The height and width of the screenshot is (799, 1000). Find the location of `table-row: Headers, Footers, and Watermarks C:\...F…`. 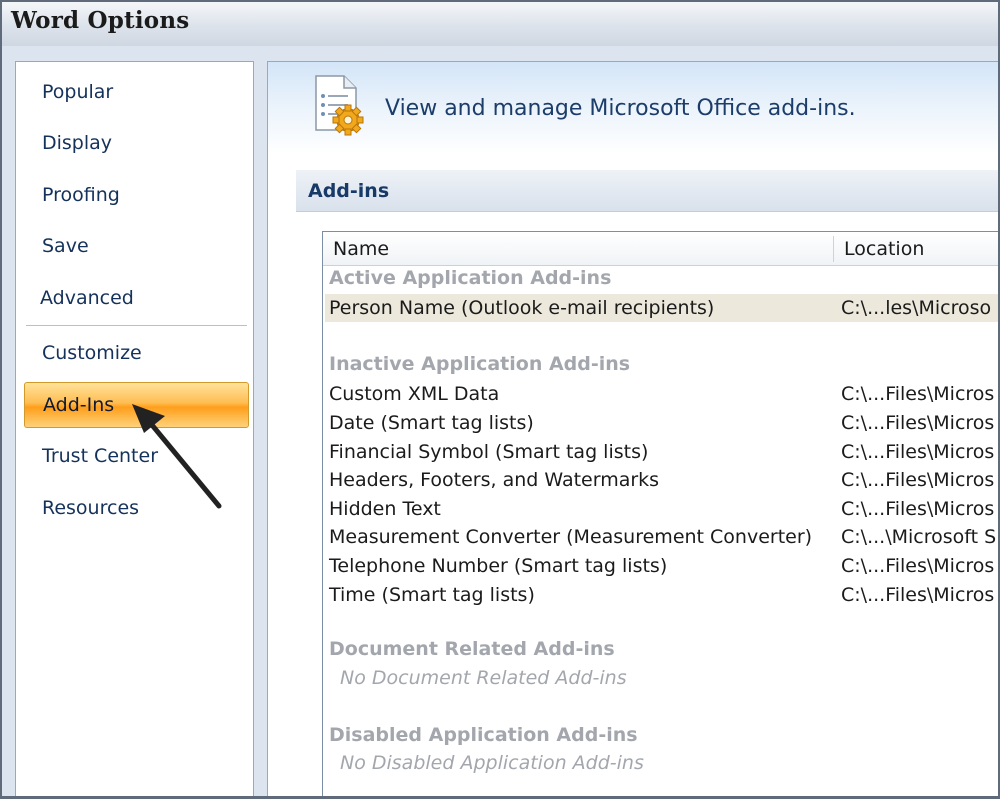

table-row: Headers, Footers, and Watermarks C:\...F… is located at coordinates (661, 480).